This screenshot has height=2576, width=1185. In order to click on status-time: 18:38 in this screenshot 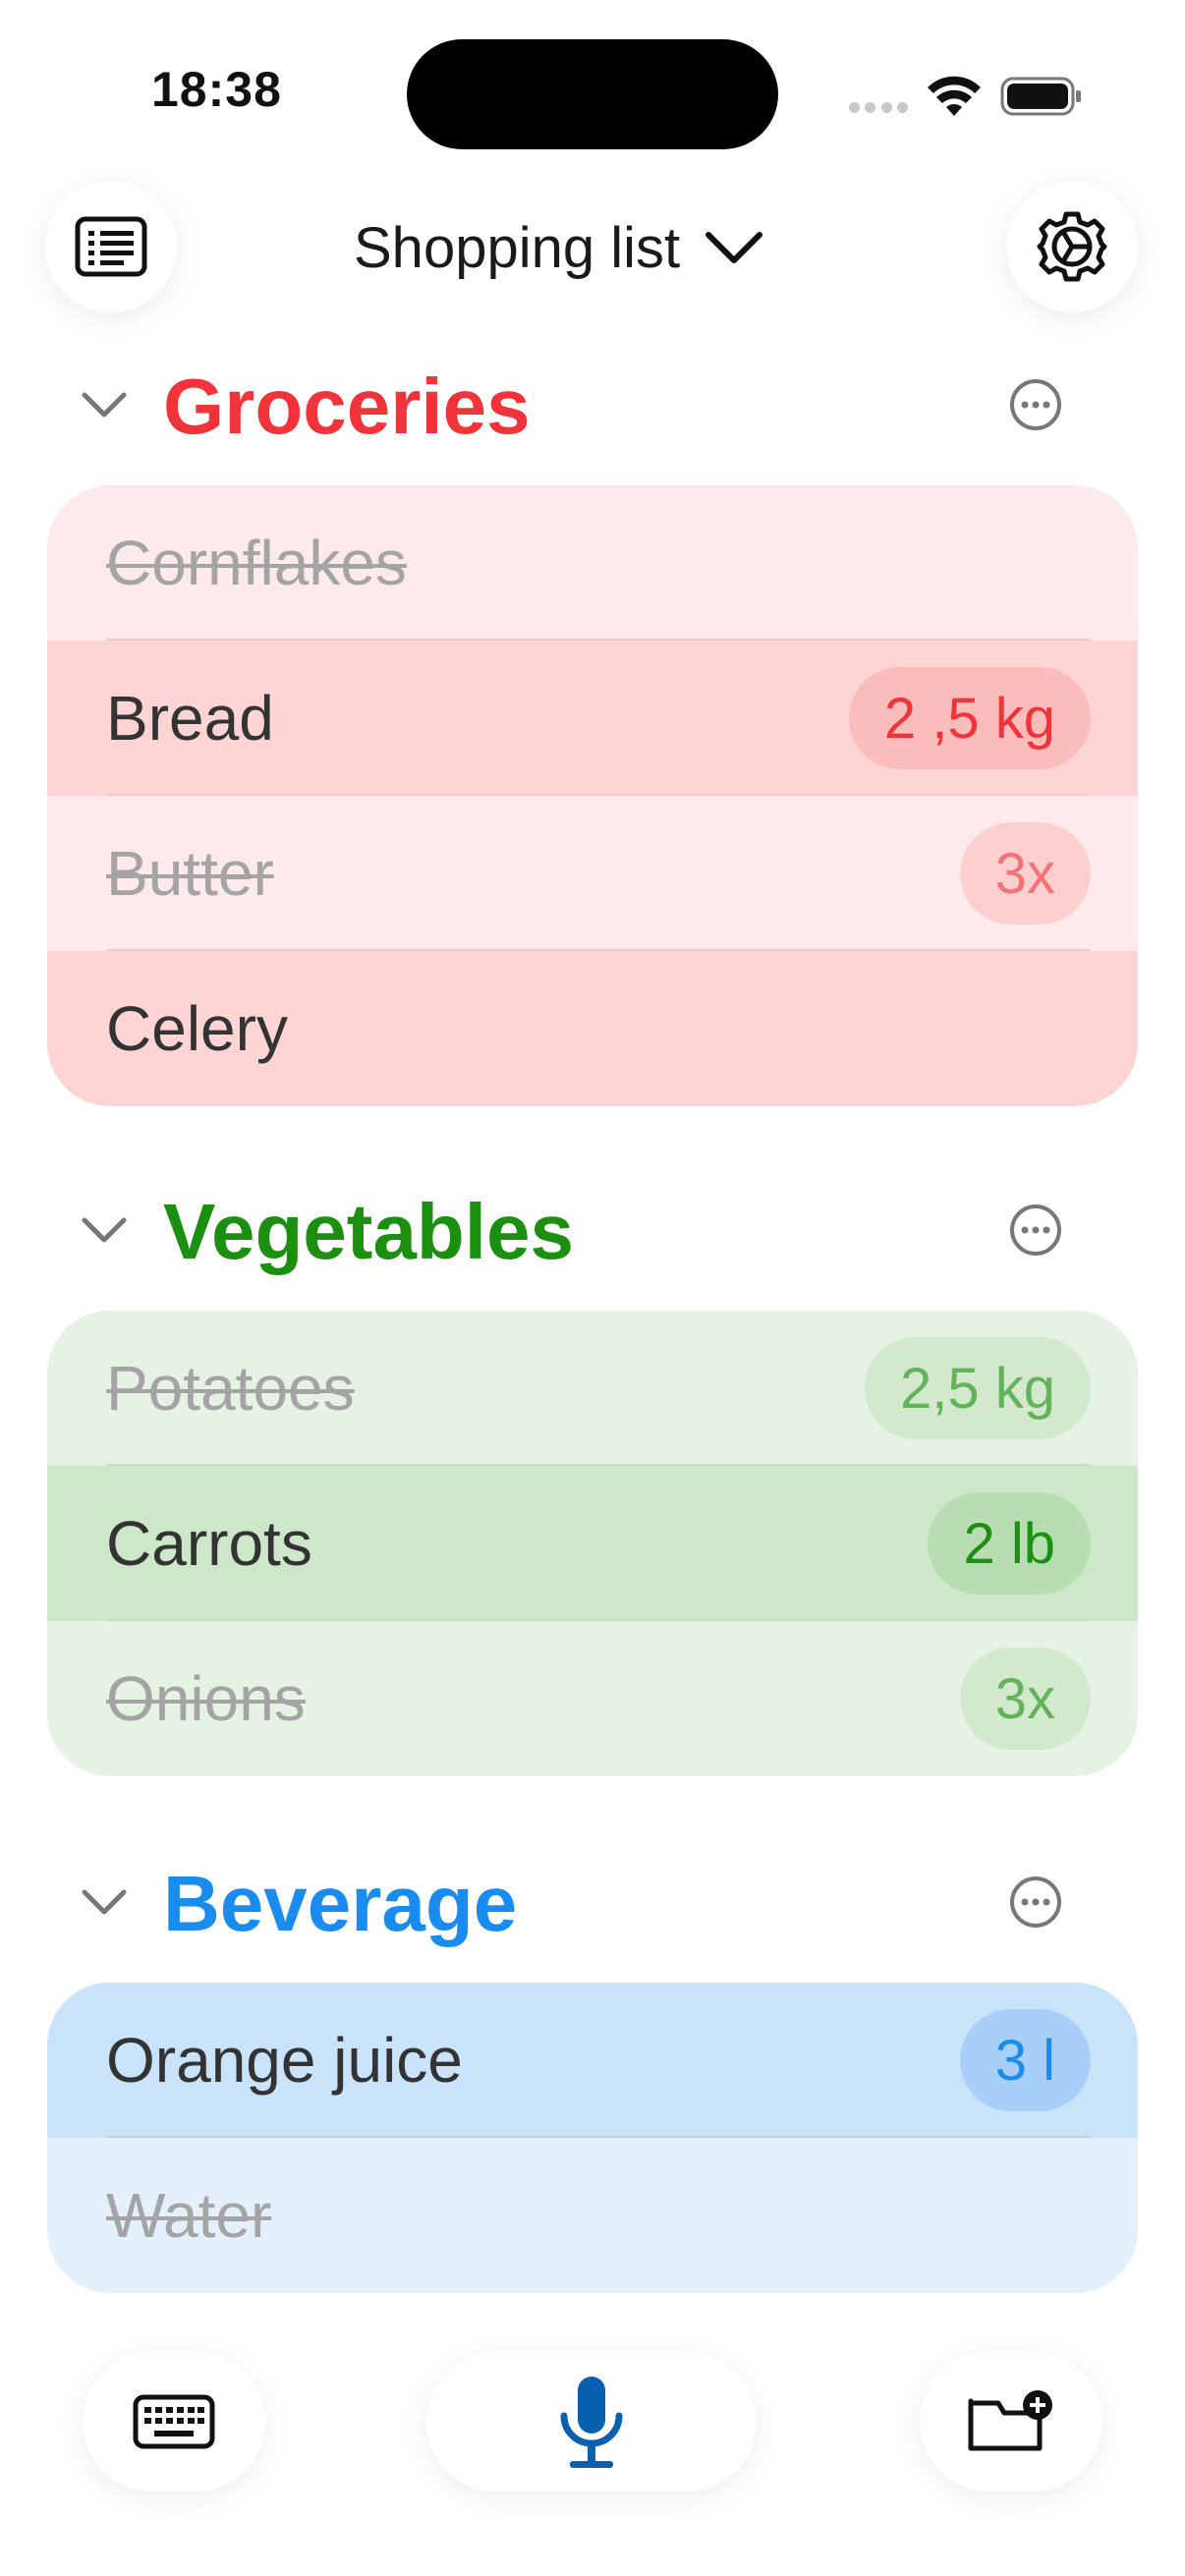, I will do `click(216, 89)`.